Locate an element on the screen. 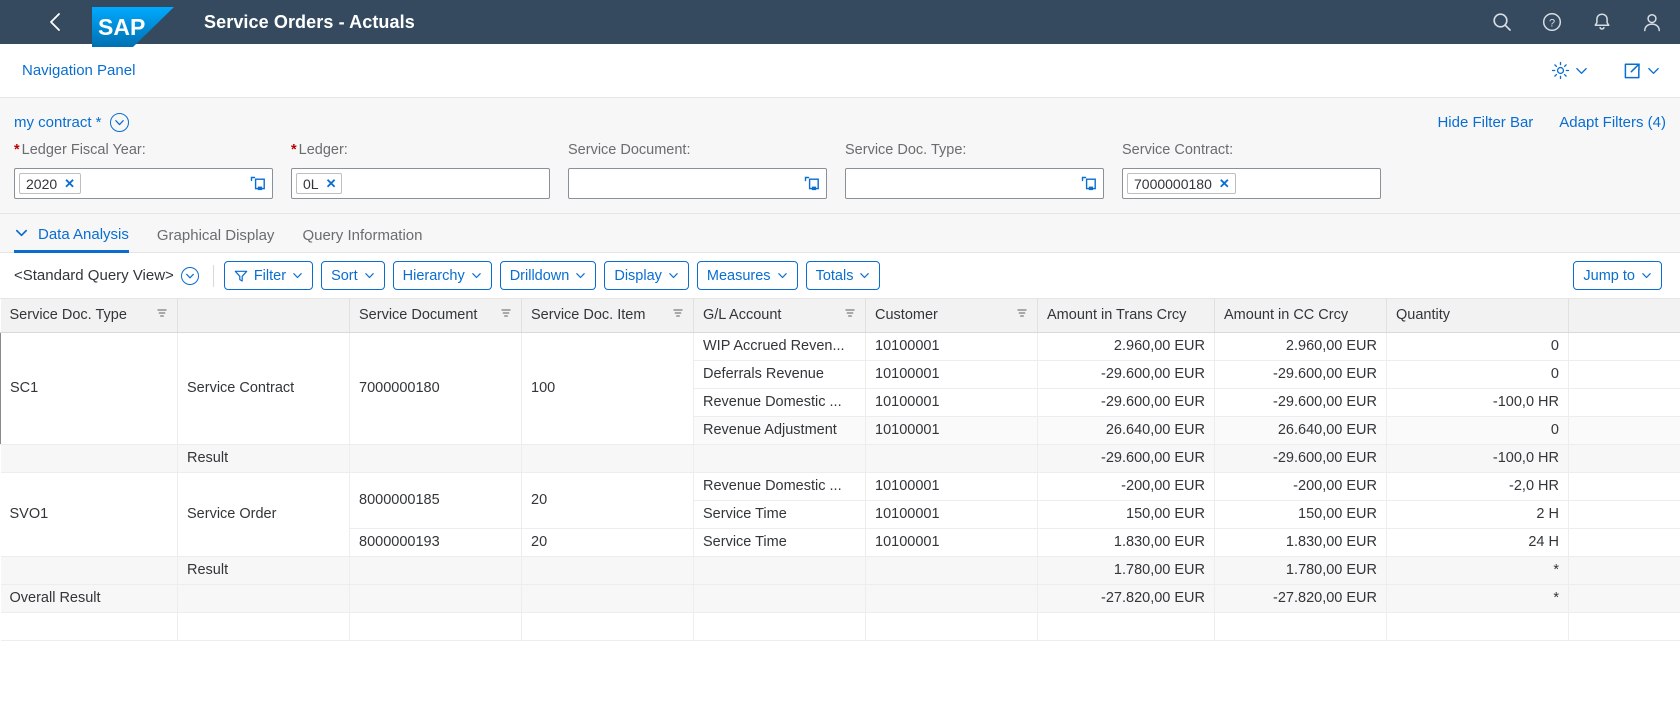 This screenshot has width=1680, height=715. notifications-bell-icon is located at coordinates (1602, 22).